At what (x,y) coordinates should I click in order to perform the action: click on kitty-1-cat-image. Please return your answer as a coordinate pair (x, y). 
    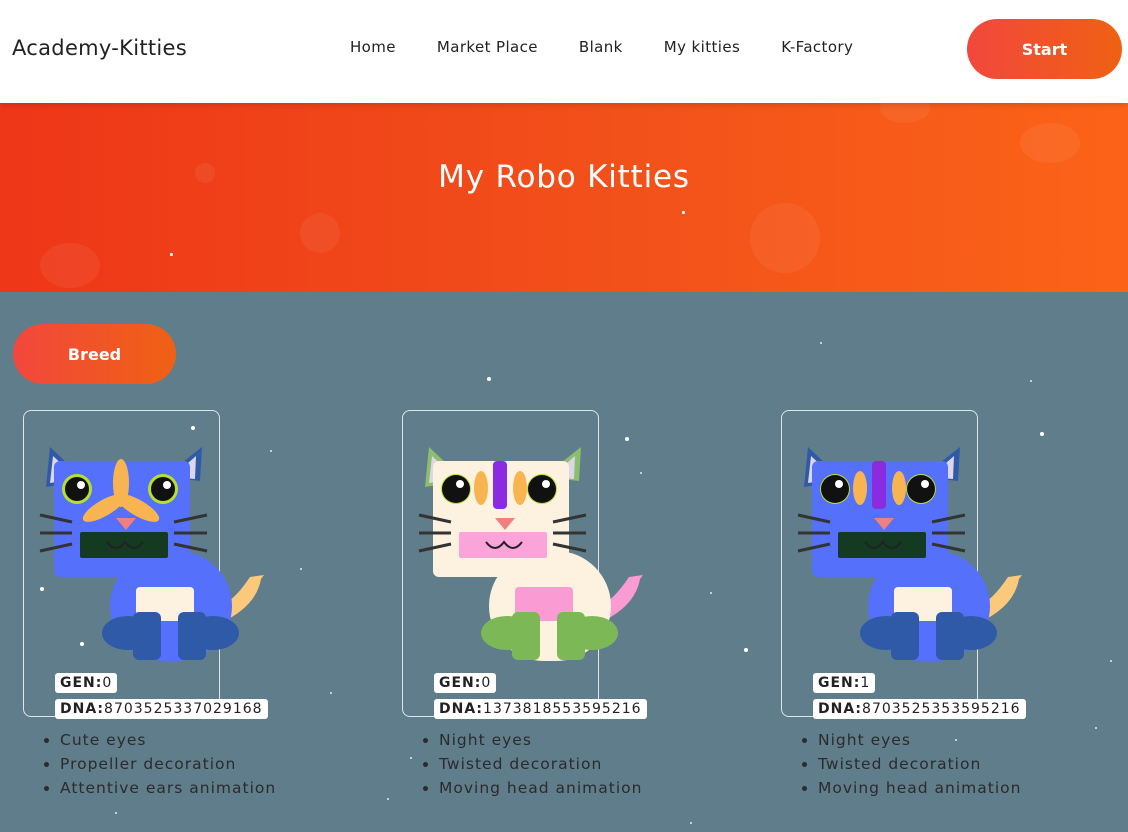
    Looking at the image, I should click on (151, 554).